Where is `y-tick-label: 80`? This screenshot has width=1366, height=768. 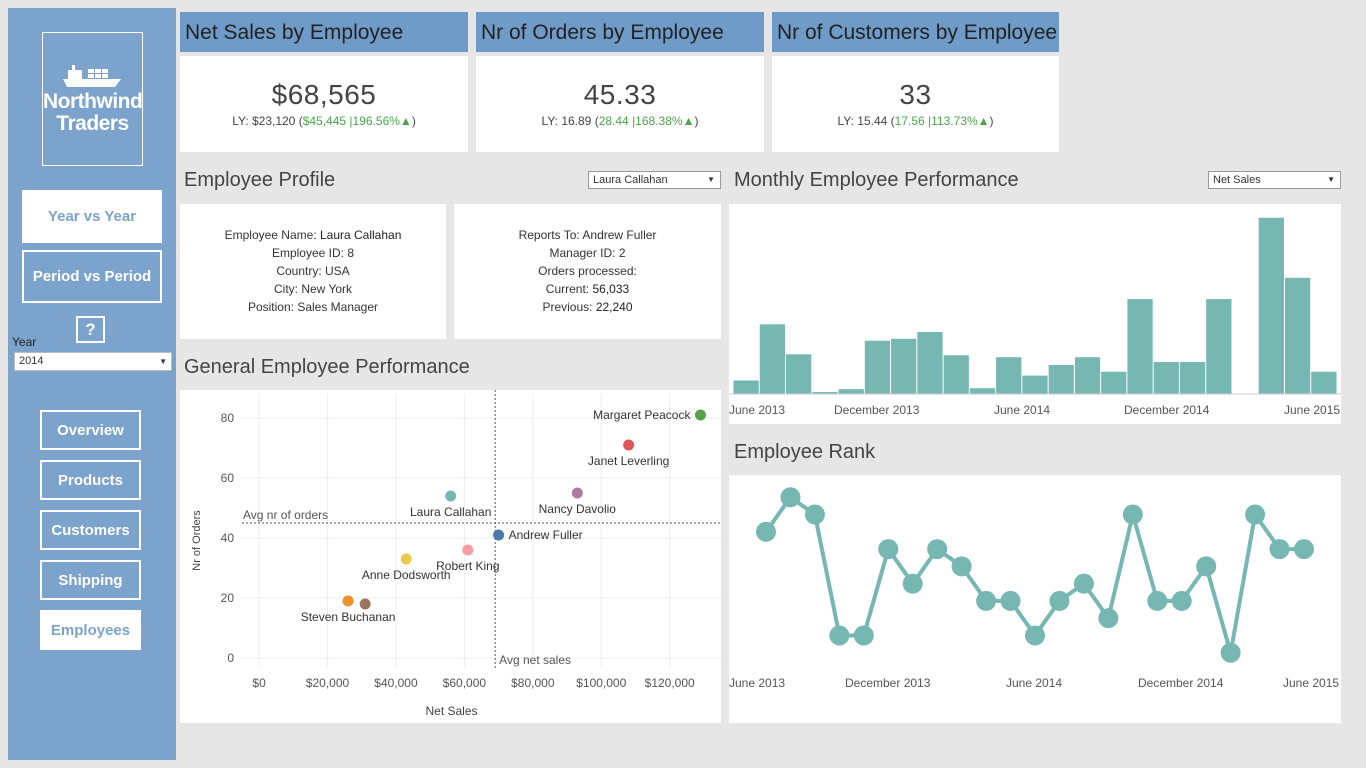 y-tick-label: 80 is located at coordinates (228, 418).